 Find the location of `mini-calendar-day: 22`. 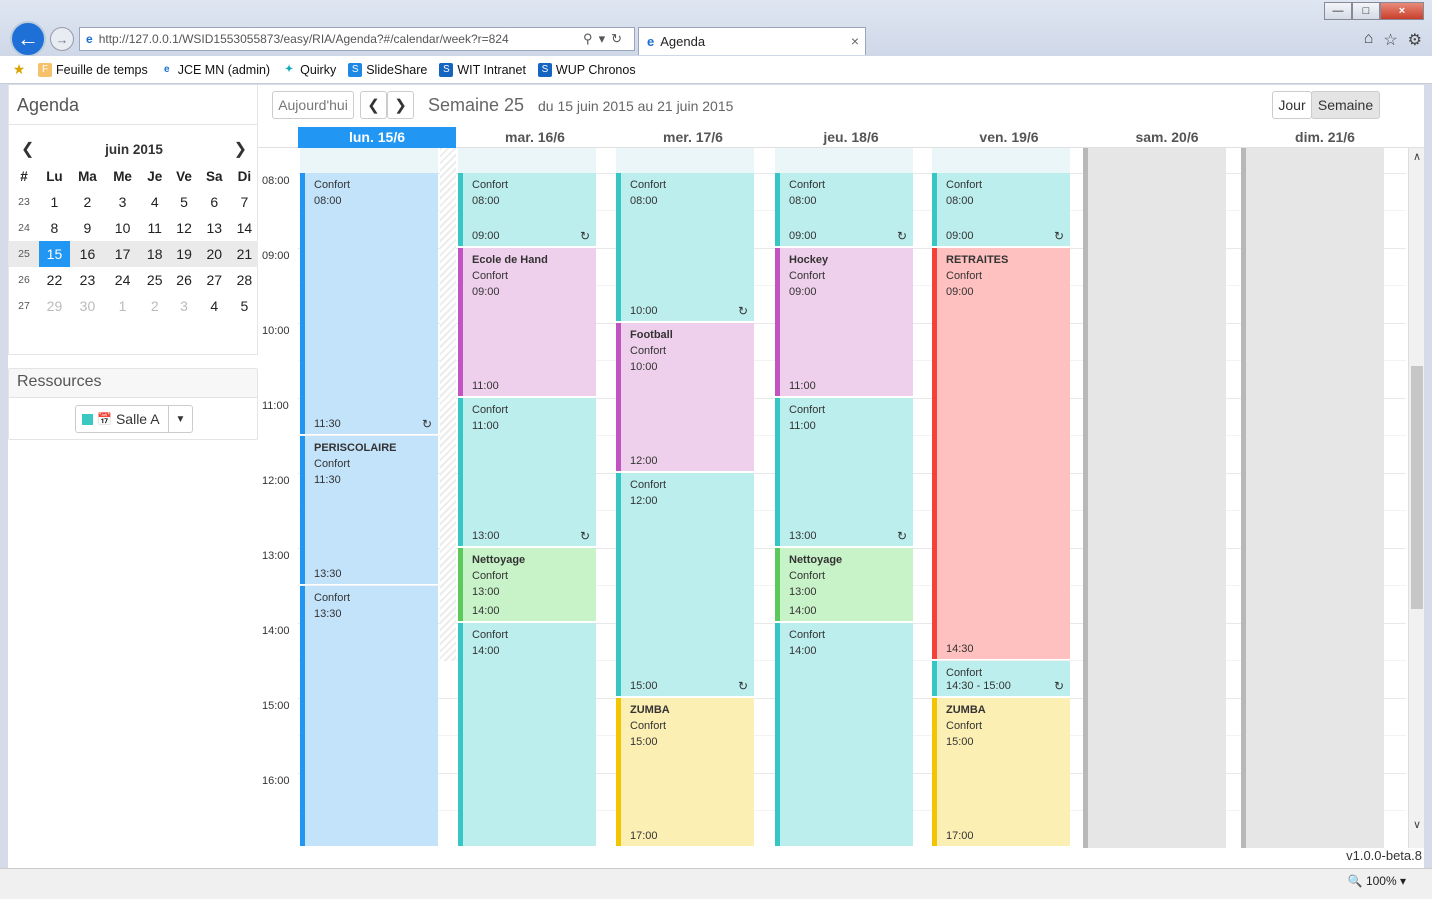

mini-calendar-day: 22 is located at coordinates (54, 280).